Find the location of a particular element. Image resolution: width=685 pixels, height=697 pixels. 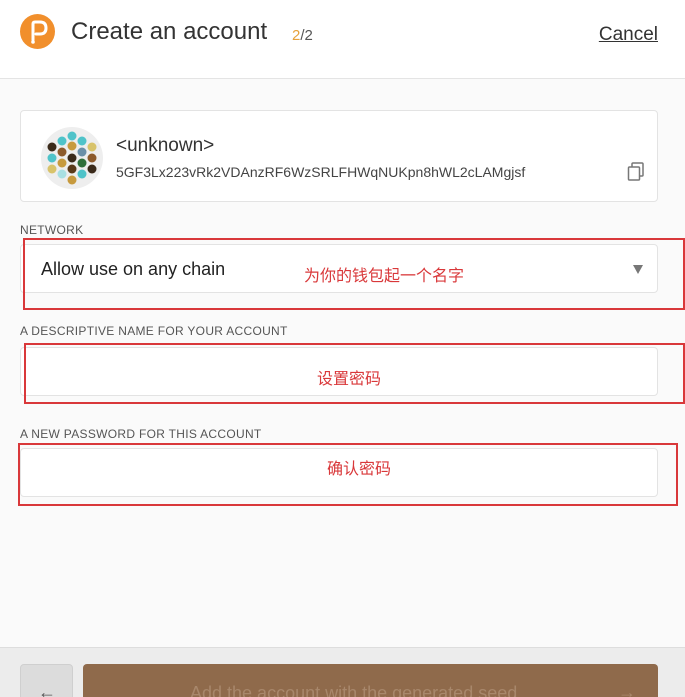

network-select: Allow use on any chain is located at coordinates (339, 268).